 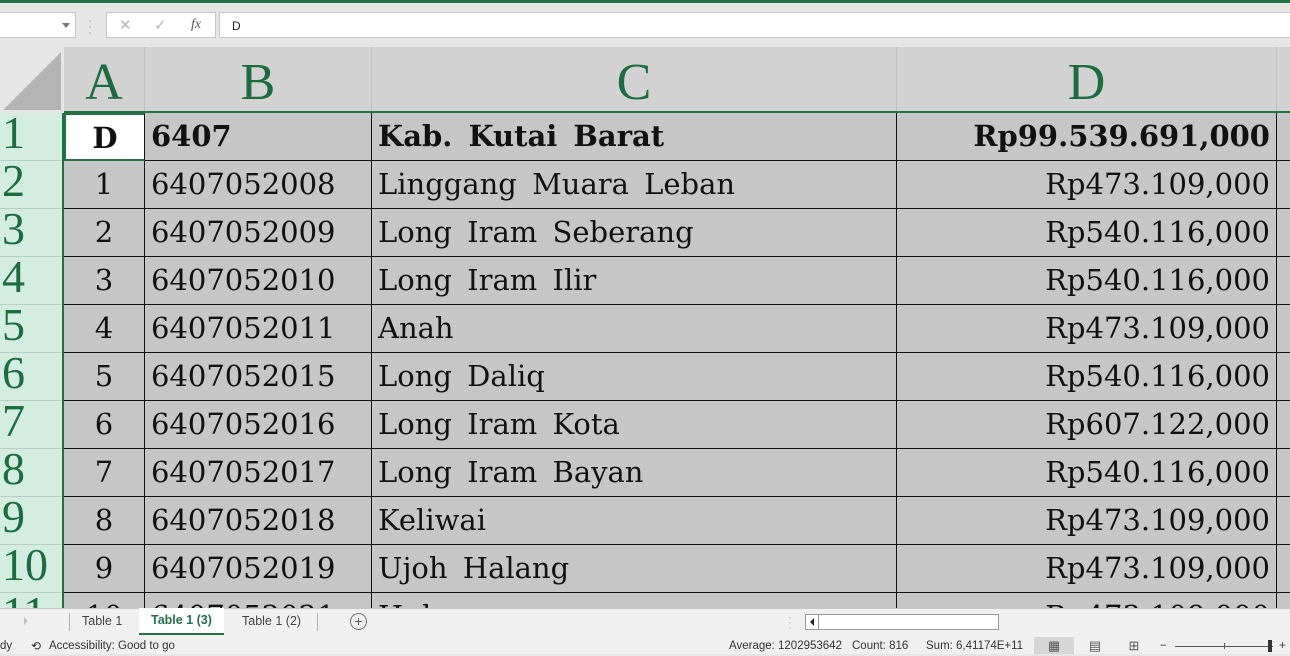 I want to click on sheet-tab-table-1-2: Table 1 (2), so click(x=271, y=622).